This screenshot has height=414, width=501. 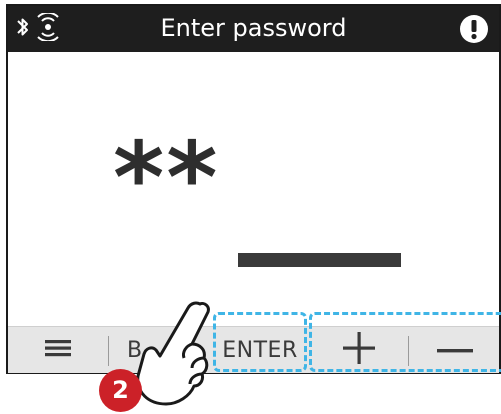 What do you see at coordinates (166, 179) in the screenshot?
I see `masked-password-display: **` at bounding box center [166, 179].